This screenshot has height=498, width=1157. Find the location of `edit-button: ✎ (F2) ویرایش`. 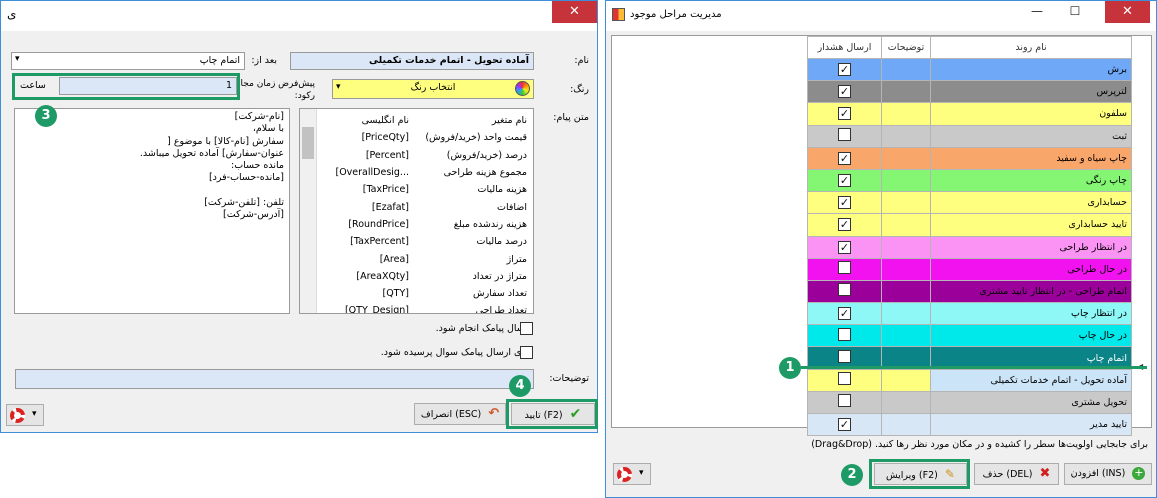

edit-button: ✎ (F2) ویرایش is located at coordinates (920, 474).